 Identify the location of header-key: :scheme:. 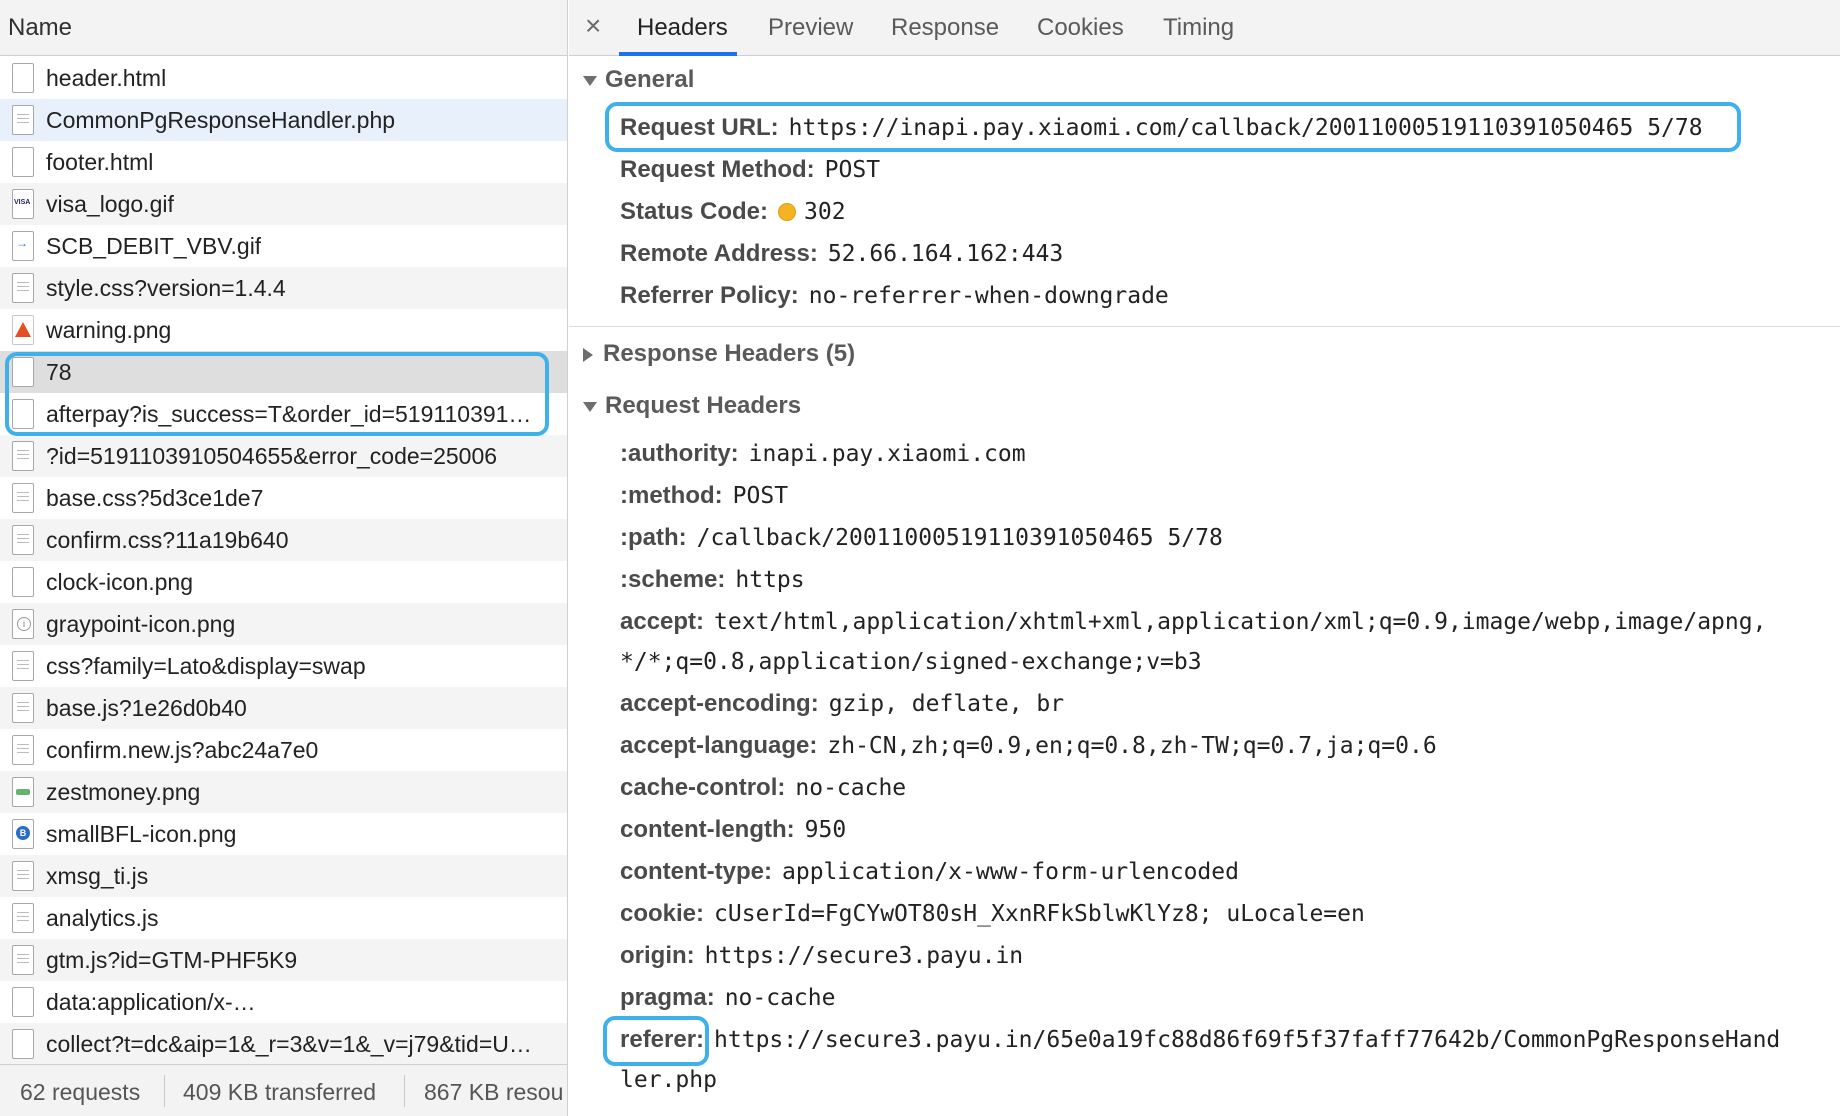
(673, 579).